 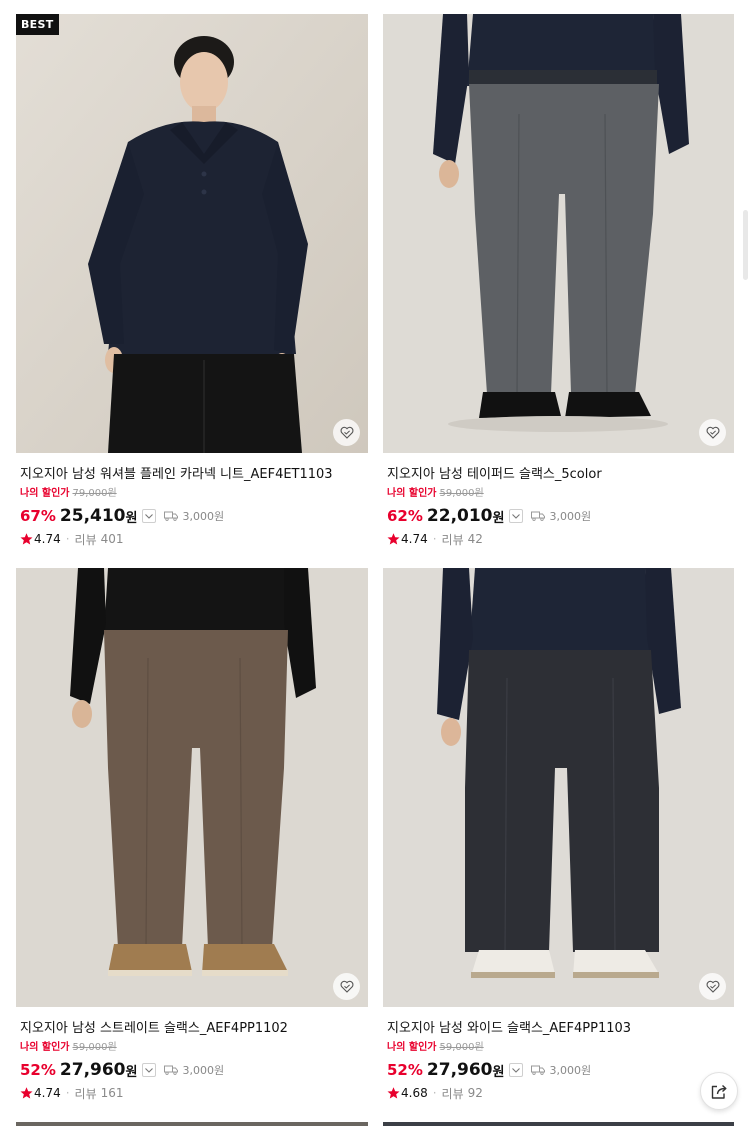 I want to click on rating-value: 4.68, so click(x=414, y=1093).